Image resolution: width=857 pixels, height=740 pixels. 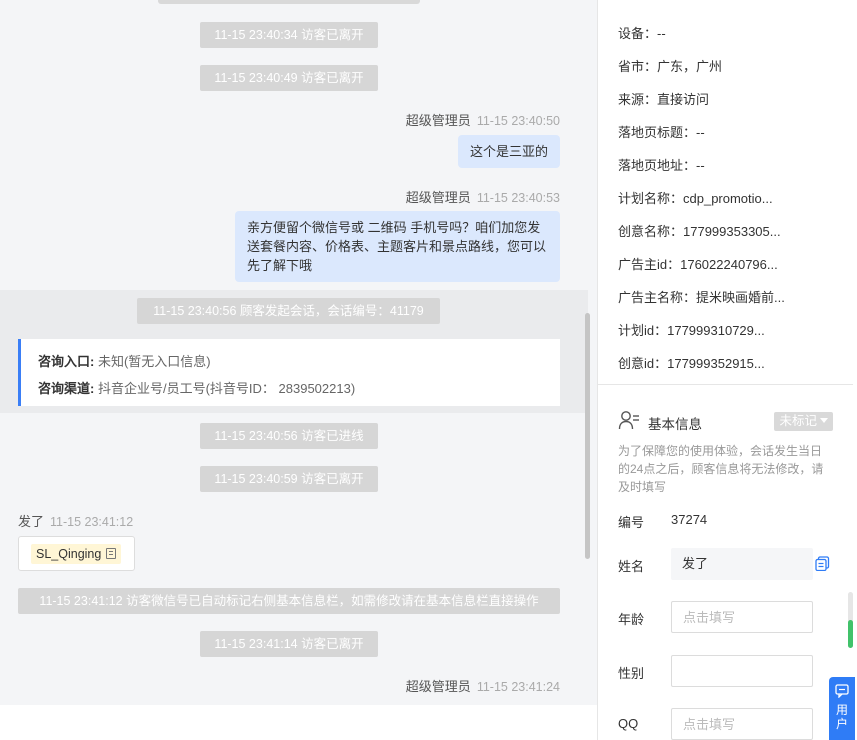 What do you see at coordinates (850, 634) in the screenshot?
I see `panel-scrollbar-thumb` at bounding box center [850, 634].